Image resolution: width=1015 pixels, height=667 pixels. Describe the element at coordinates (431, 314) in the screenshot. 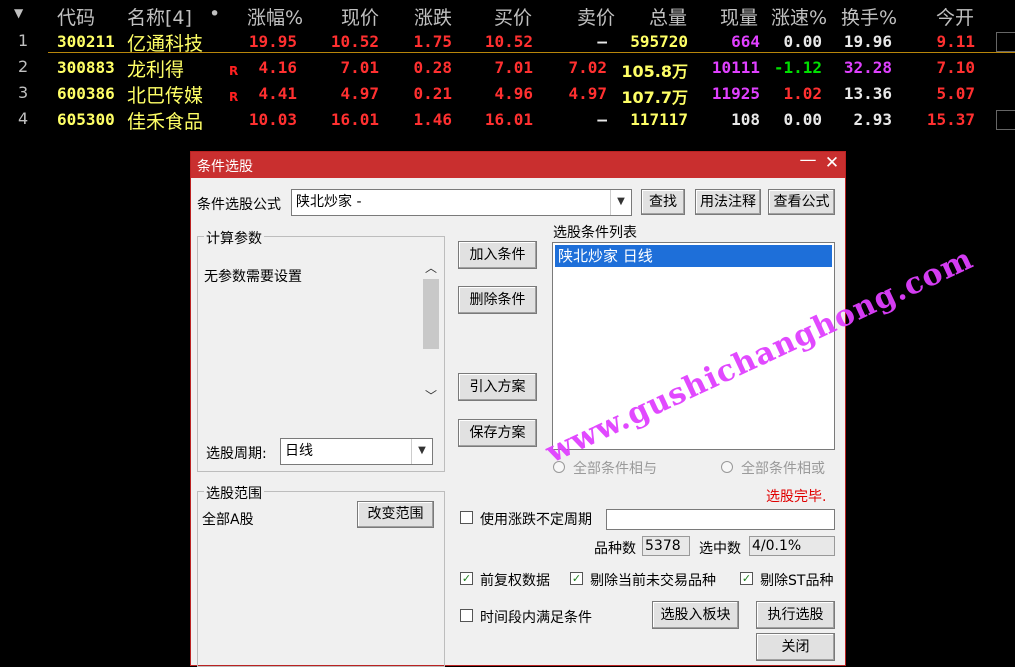

I see `scroll-thumb` at that location.